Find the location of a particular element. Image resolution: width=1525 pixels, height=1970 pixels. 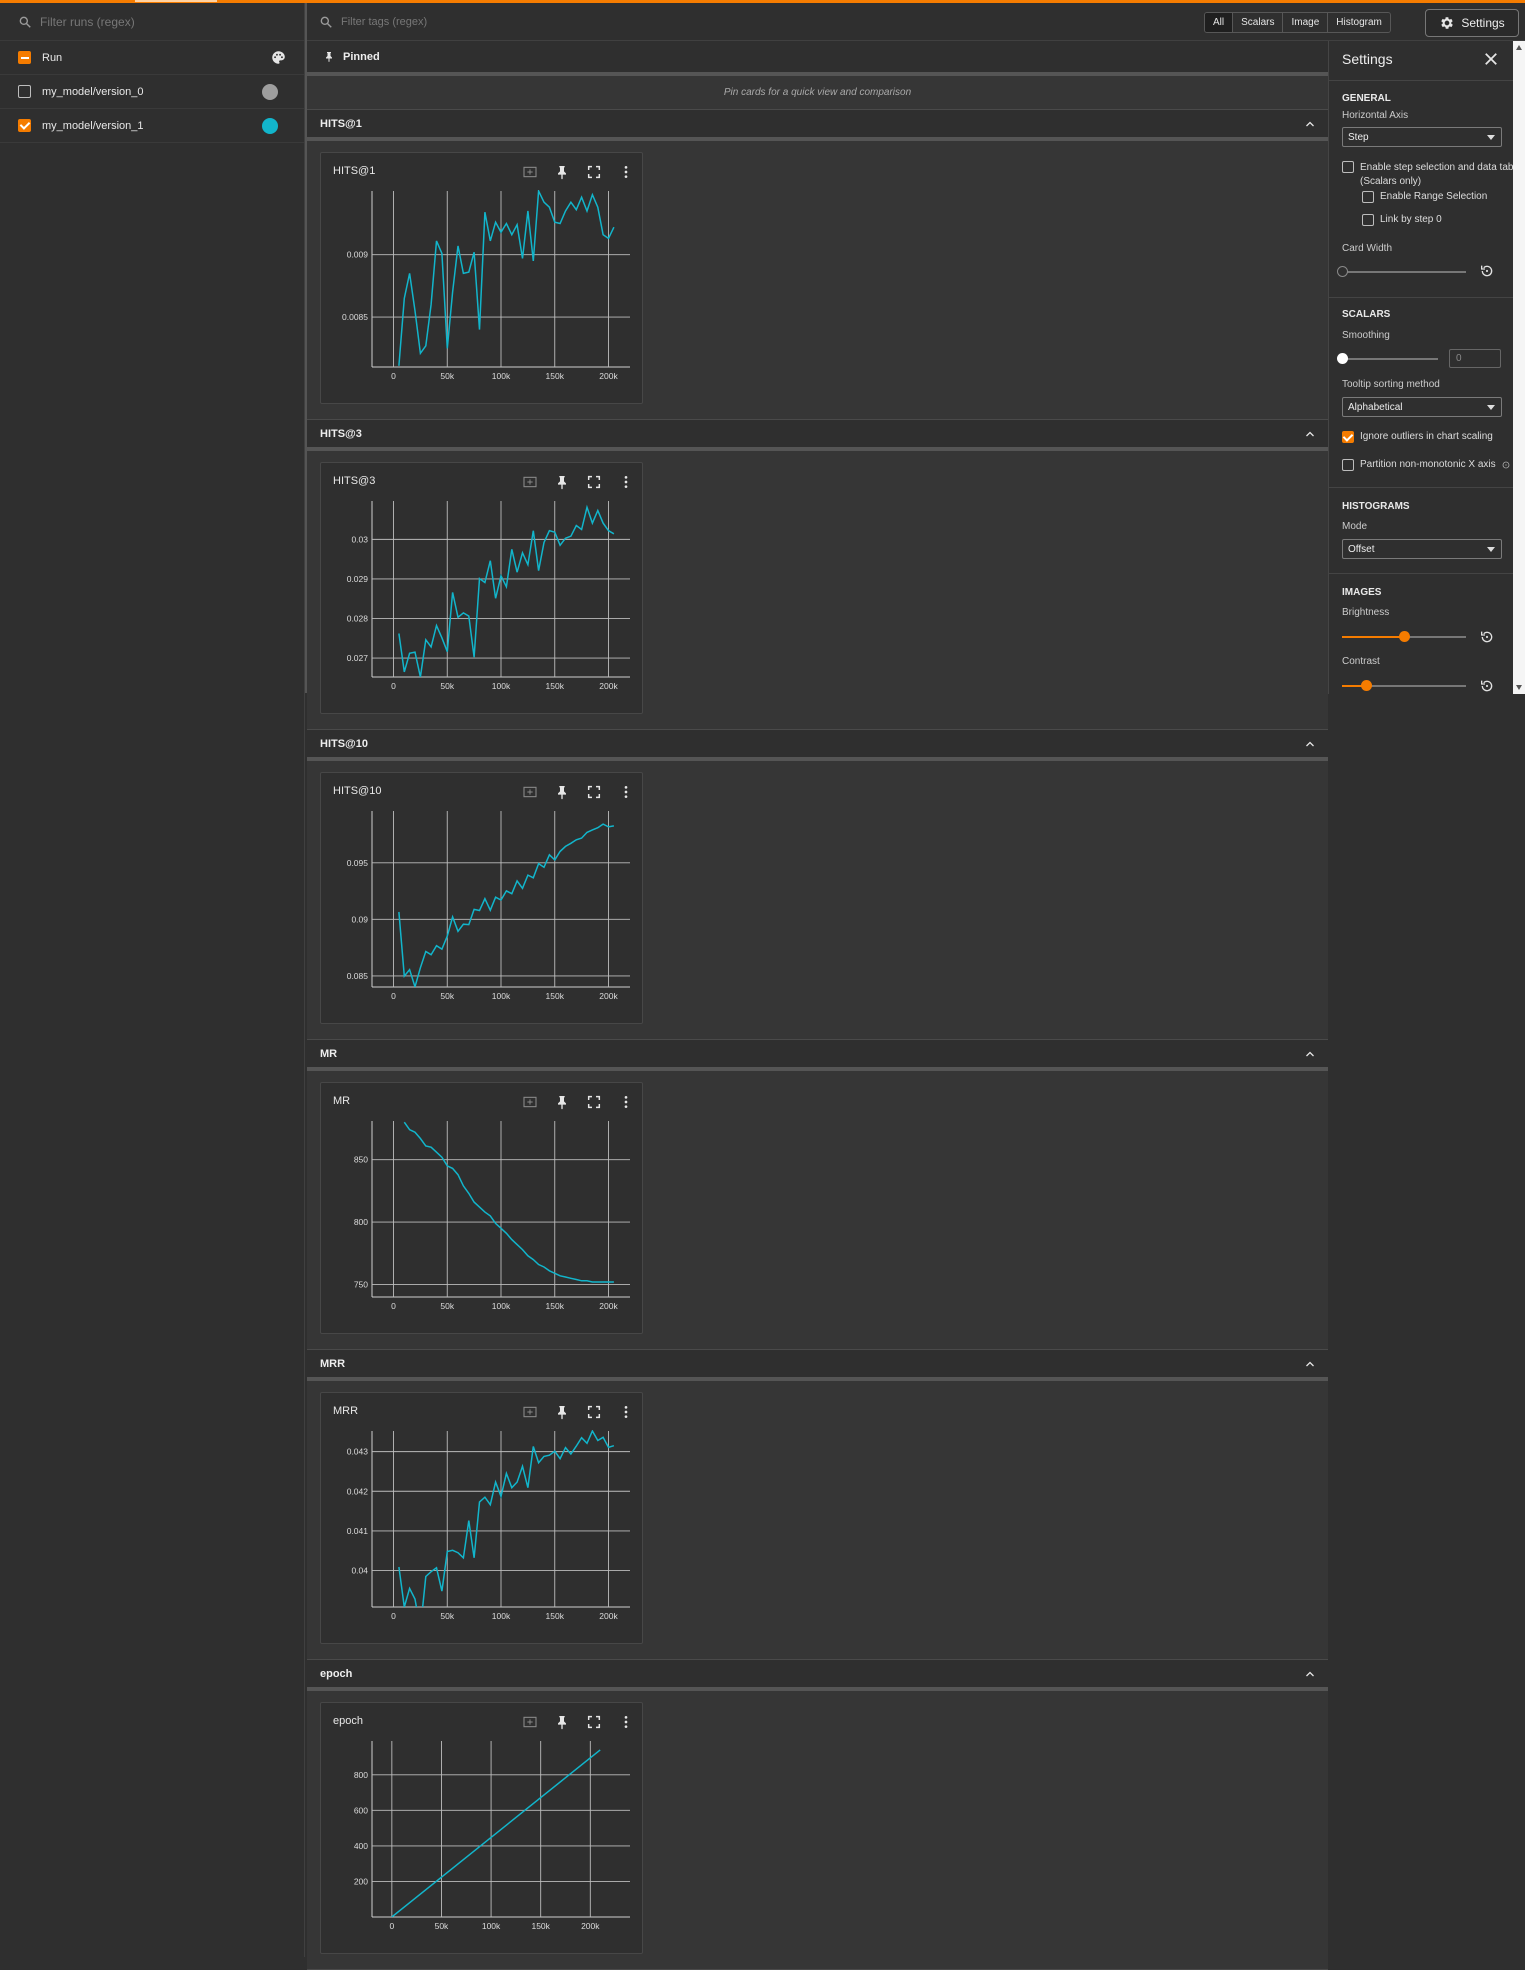

card-width-thumb is located at coordinates (1342, 271).